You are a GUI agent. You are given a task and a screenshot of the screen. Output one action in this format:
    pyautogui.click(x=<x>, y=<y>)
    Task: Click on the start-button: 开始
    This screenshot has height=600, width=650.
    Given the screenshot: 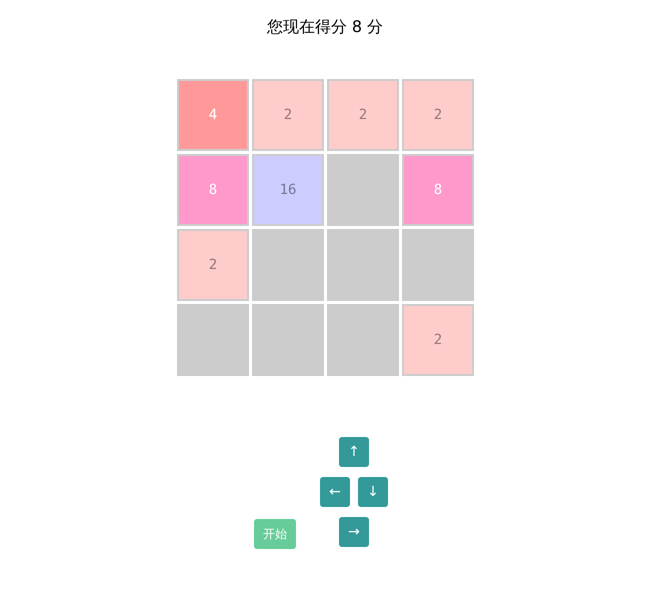 What is the action you would take?
    pyautogui.click(x=275, y=534)
    